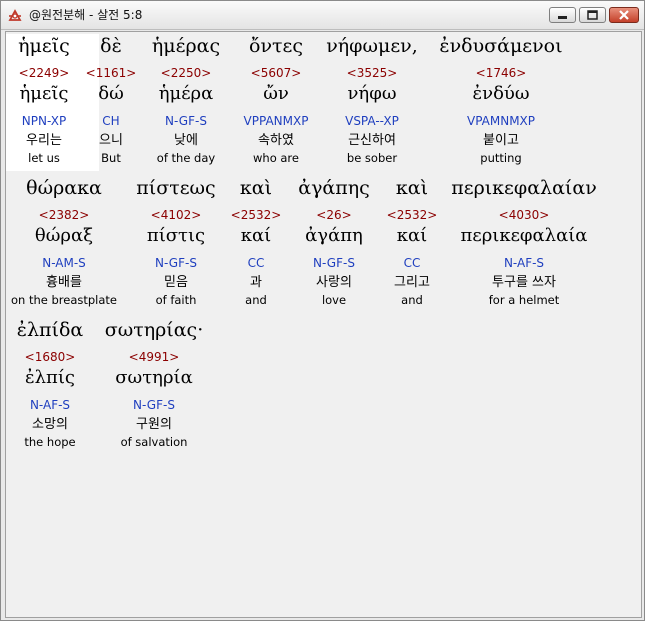  I want to click on english-gloss: of faith, so click(176, 300).